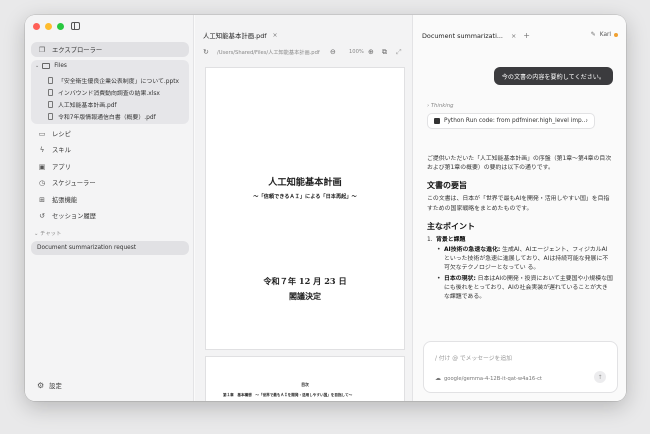 This screenshot has width=650, height=434. Describe the element at coordinates (55, 386) in the screenshot. I see `settings-label: 設定` at that location.